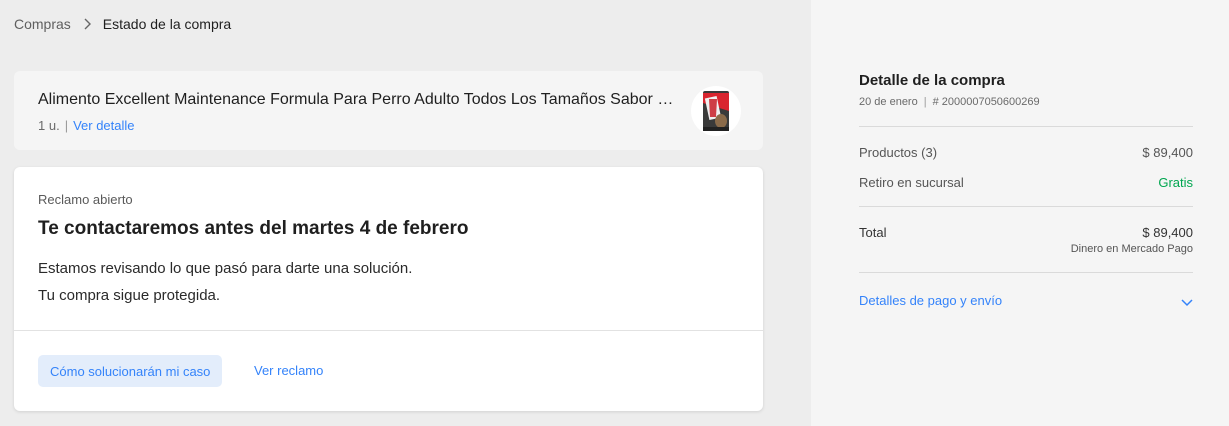 This screenshot has height=426, width=1229. I want to click on how-will-they-solve-button: Cómo solucionarán mi caso, so click(130, 371).